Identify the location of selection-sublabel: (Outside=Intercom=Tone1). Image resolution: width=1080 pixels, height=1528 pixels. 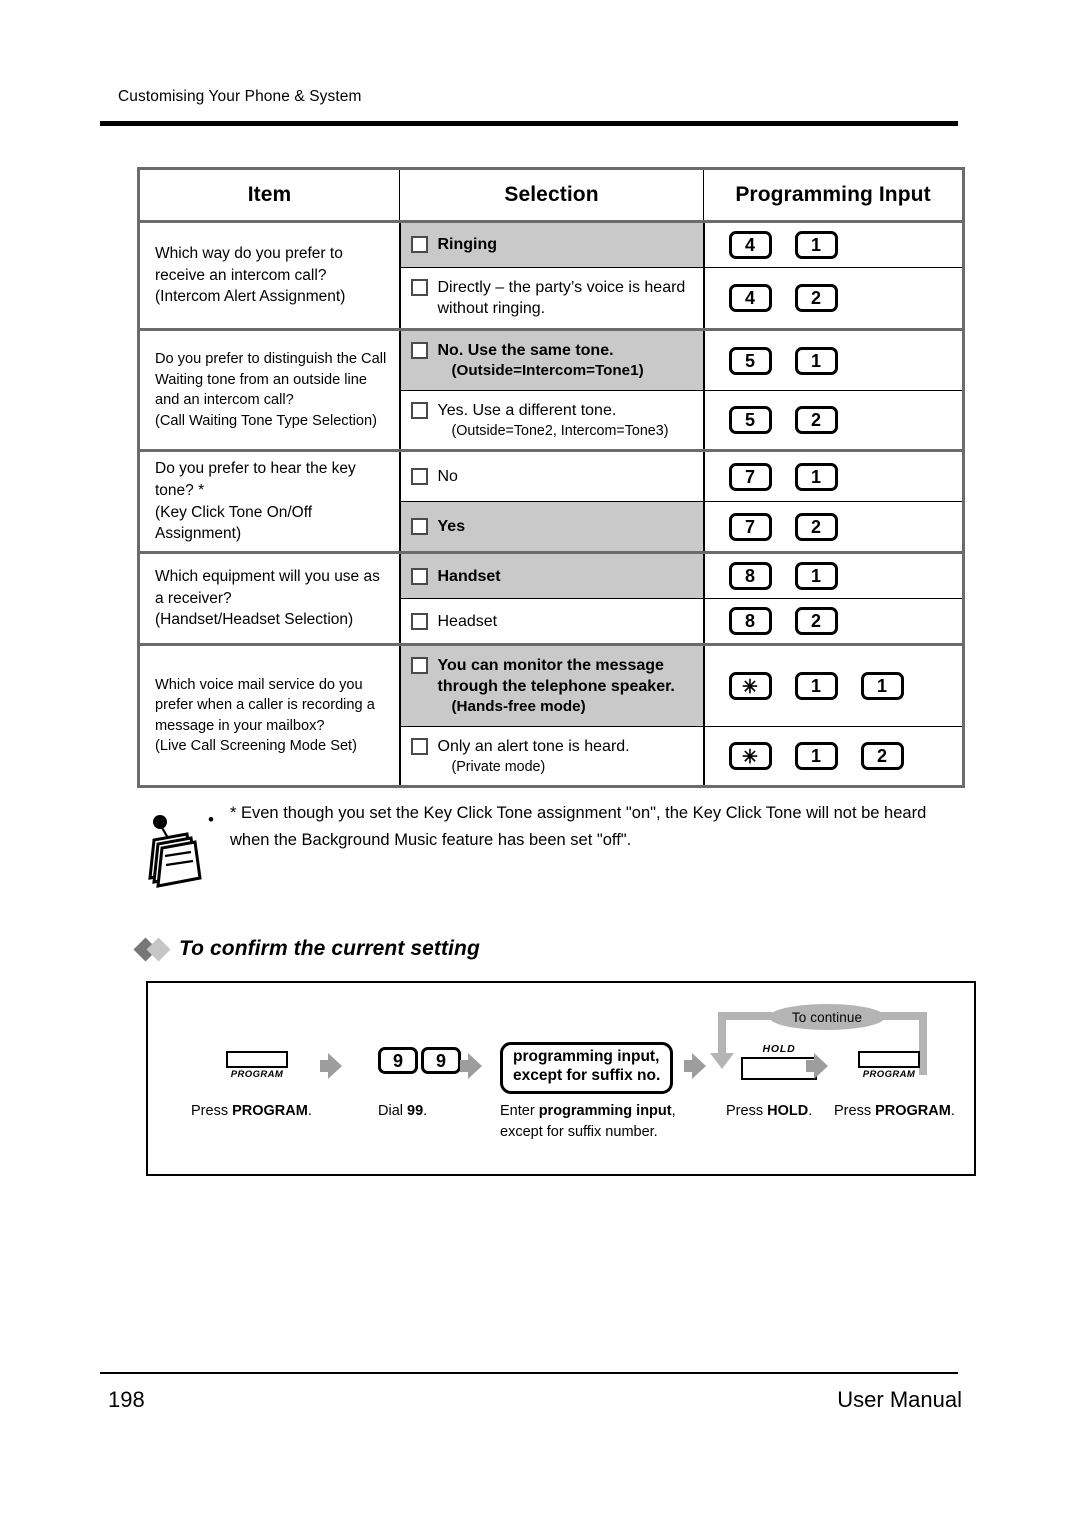
(547, 371).